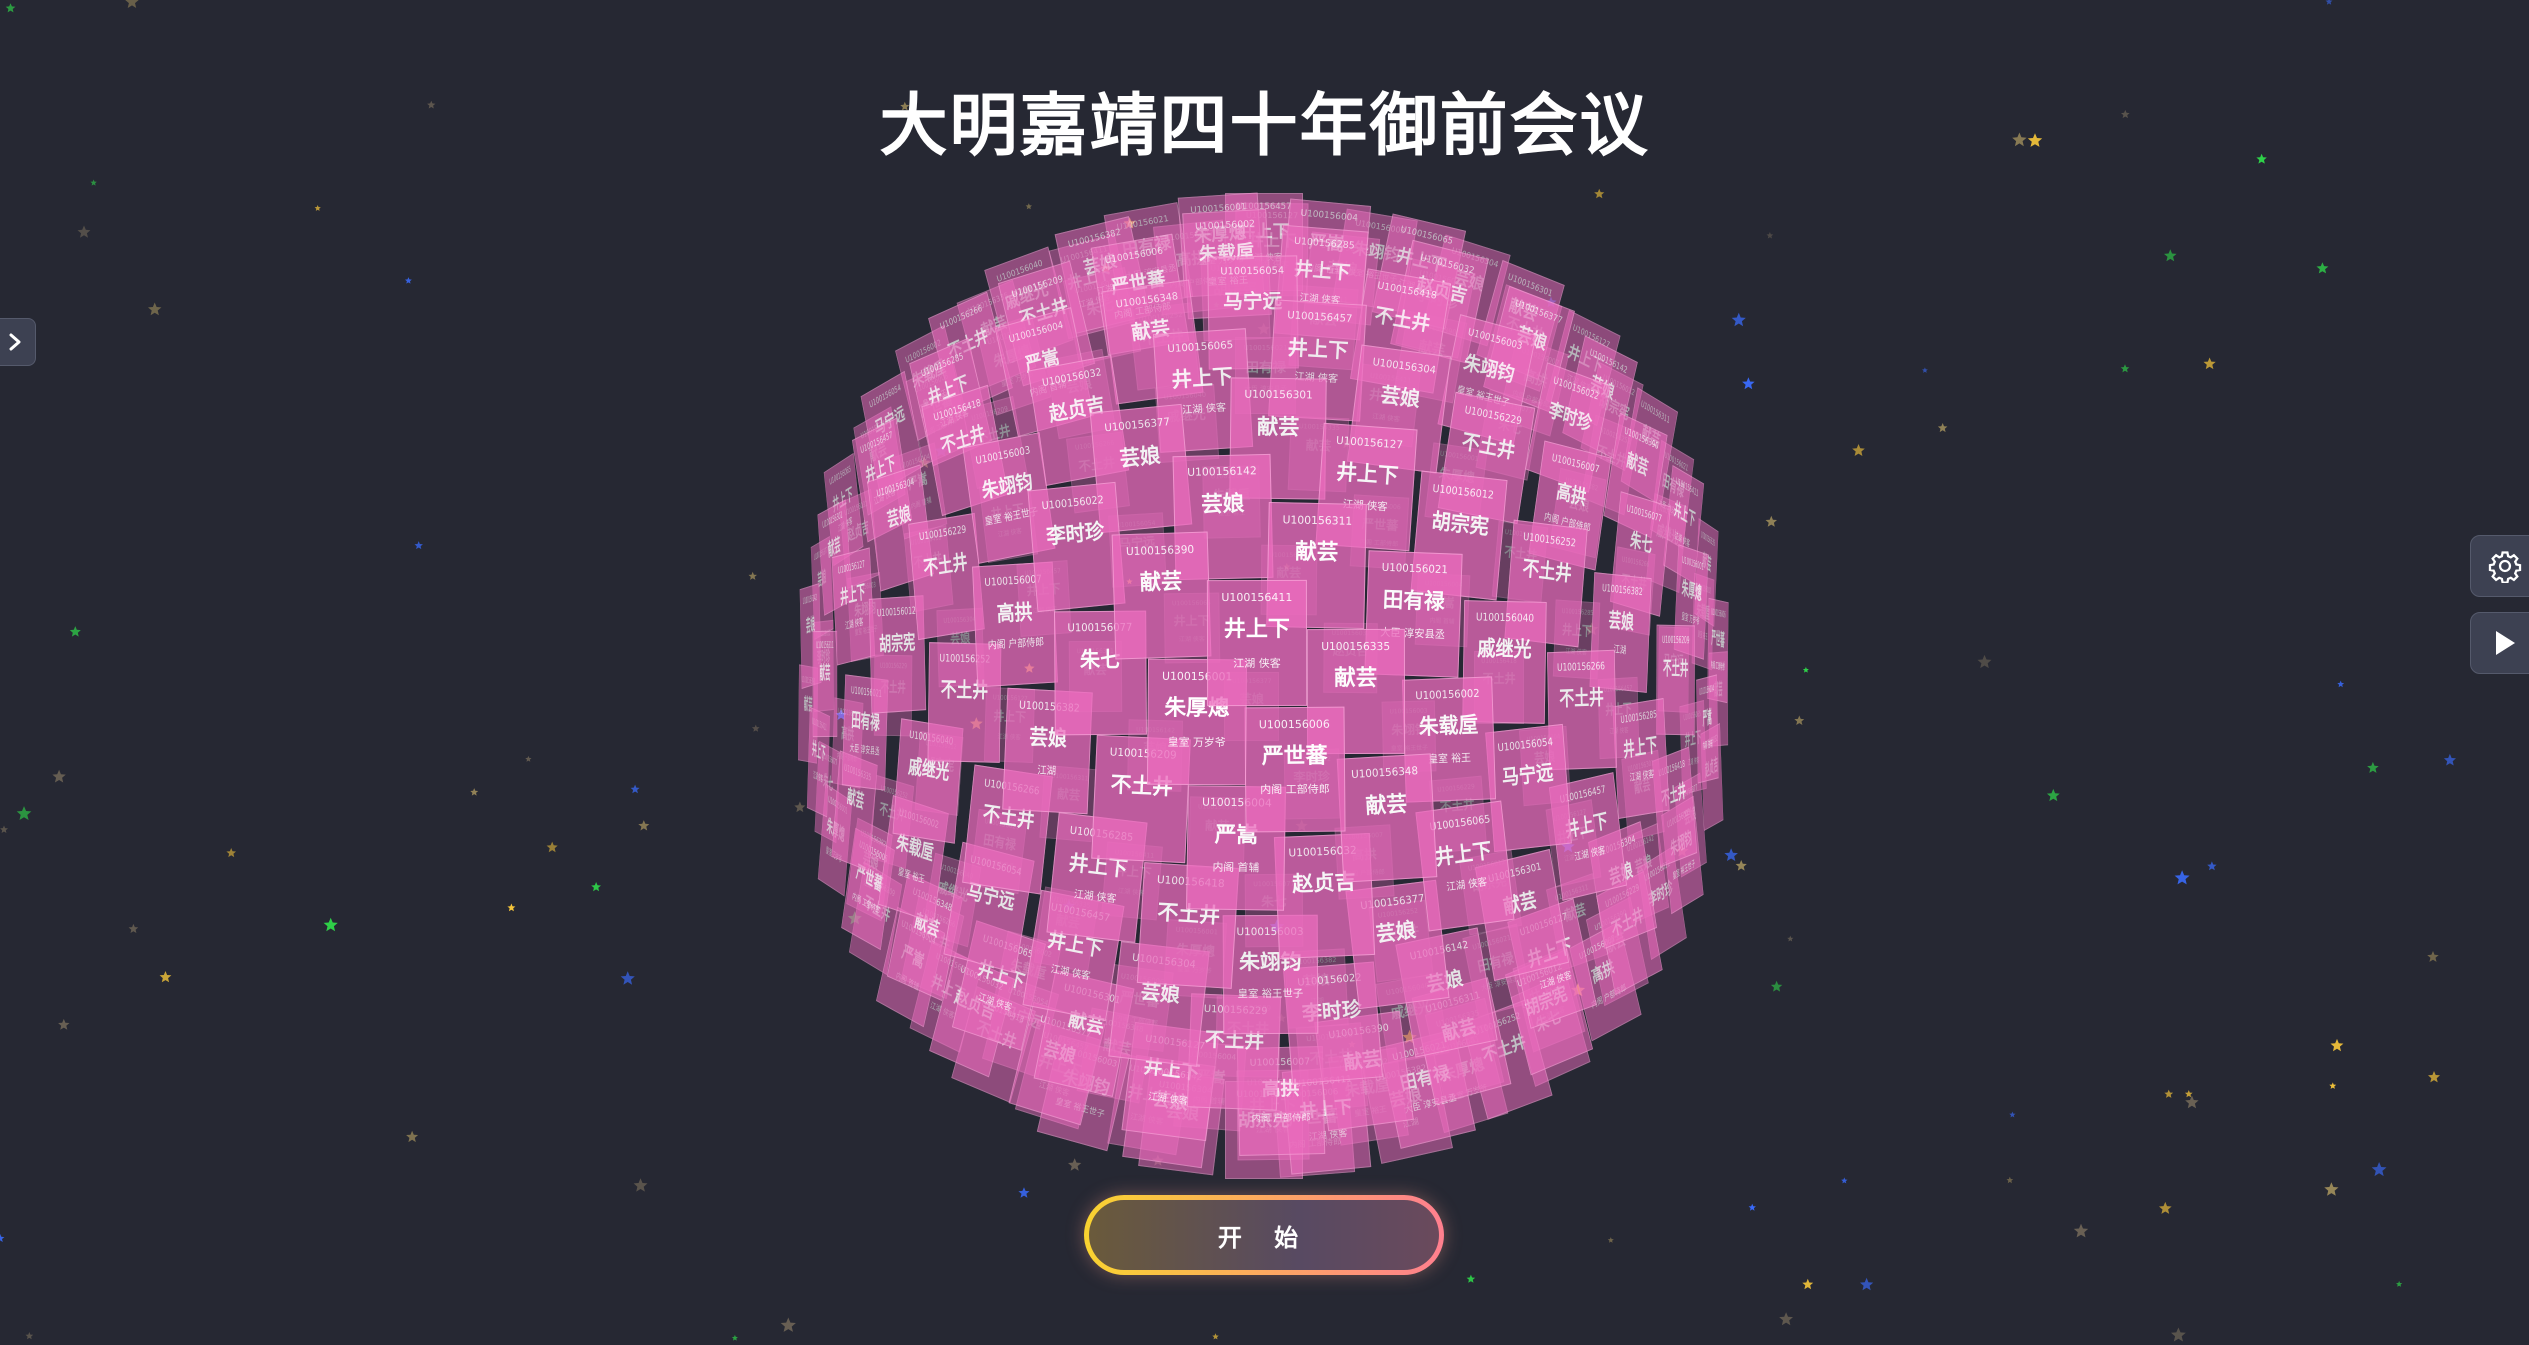 This screenshot has width=2529, height=1345. I want to click on card-name: 高拱, so click(1571, 494).